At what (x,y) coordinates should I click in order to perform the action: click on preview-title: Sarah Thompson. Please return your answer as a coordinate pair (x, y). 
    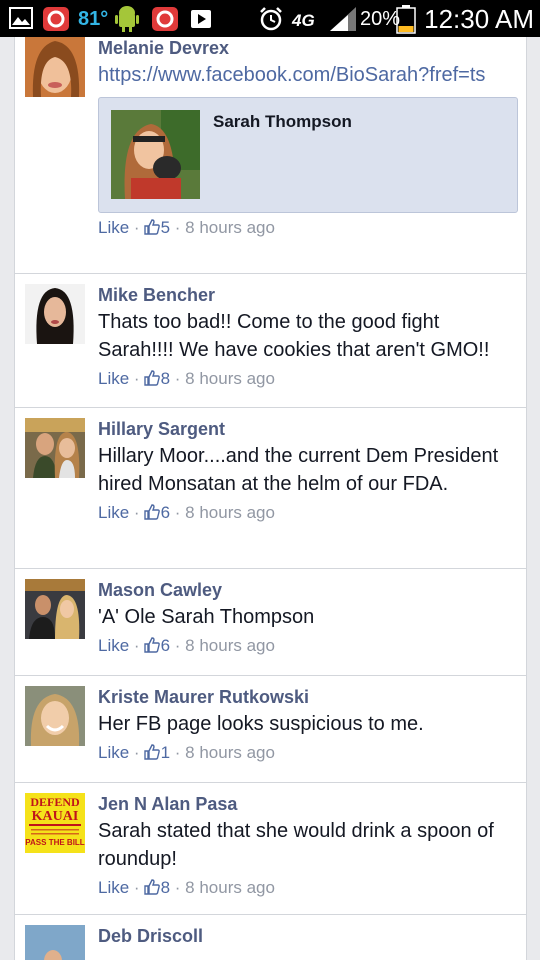
    Looking at the image, I should click on (282, 122).